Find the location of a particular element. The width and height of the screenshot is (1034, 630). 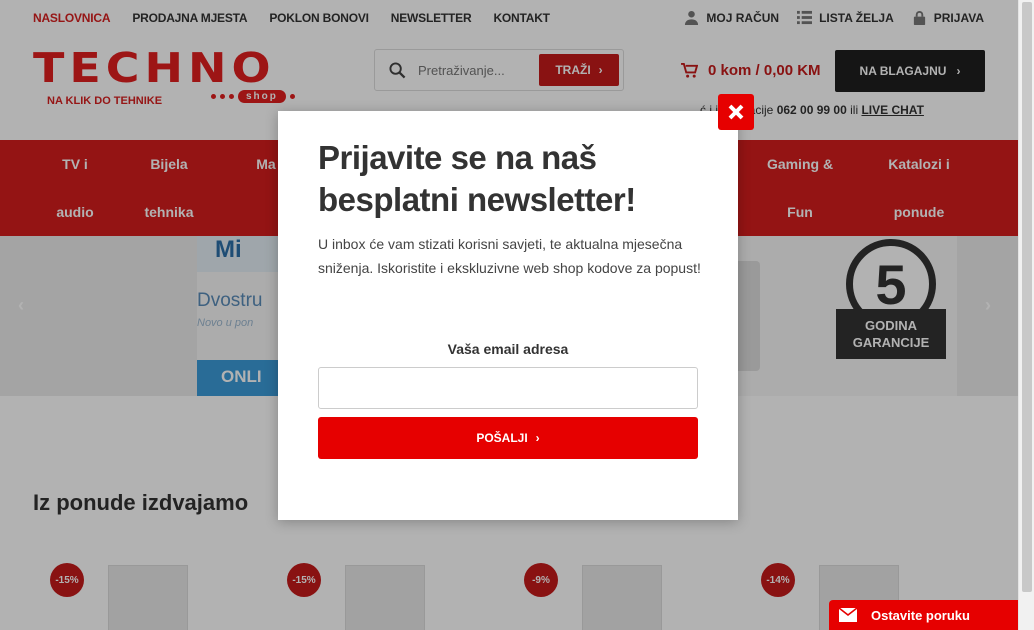

email-field is located at coordinates (508, 388).